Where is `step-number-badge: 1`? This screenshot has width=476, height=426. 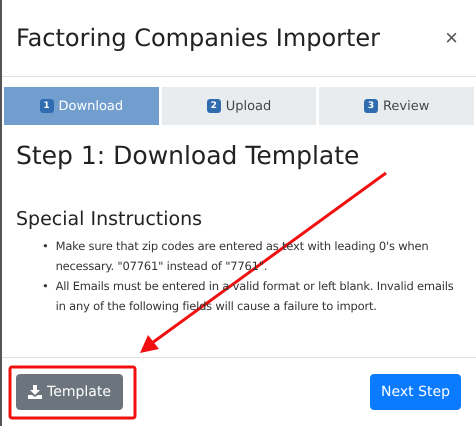
step-number-badge: 1 is located at coordinates (47, 106).